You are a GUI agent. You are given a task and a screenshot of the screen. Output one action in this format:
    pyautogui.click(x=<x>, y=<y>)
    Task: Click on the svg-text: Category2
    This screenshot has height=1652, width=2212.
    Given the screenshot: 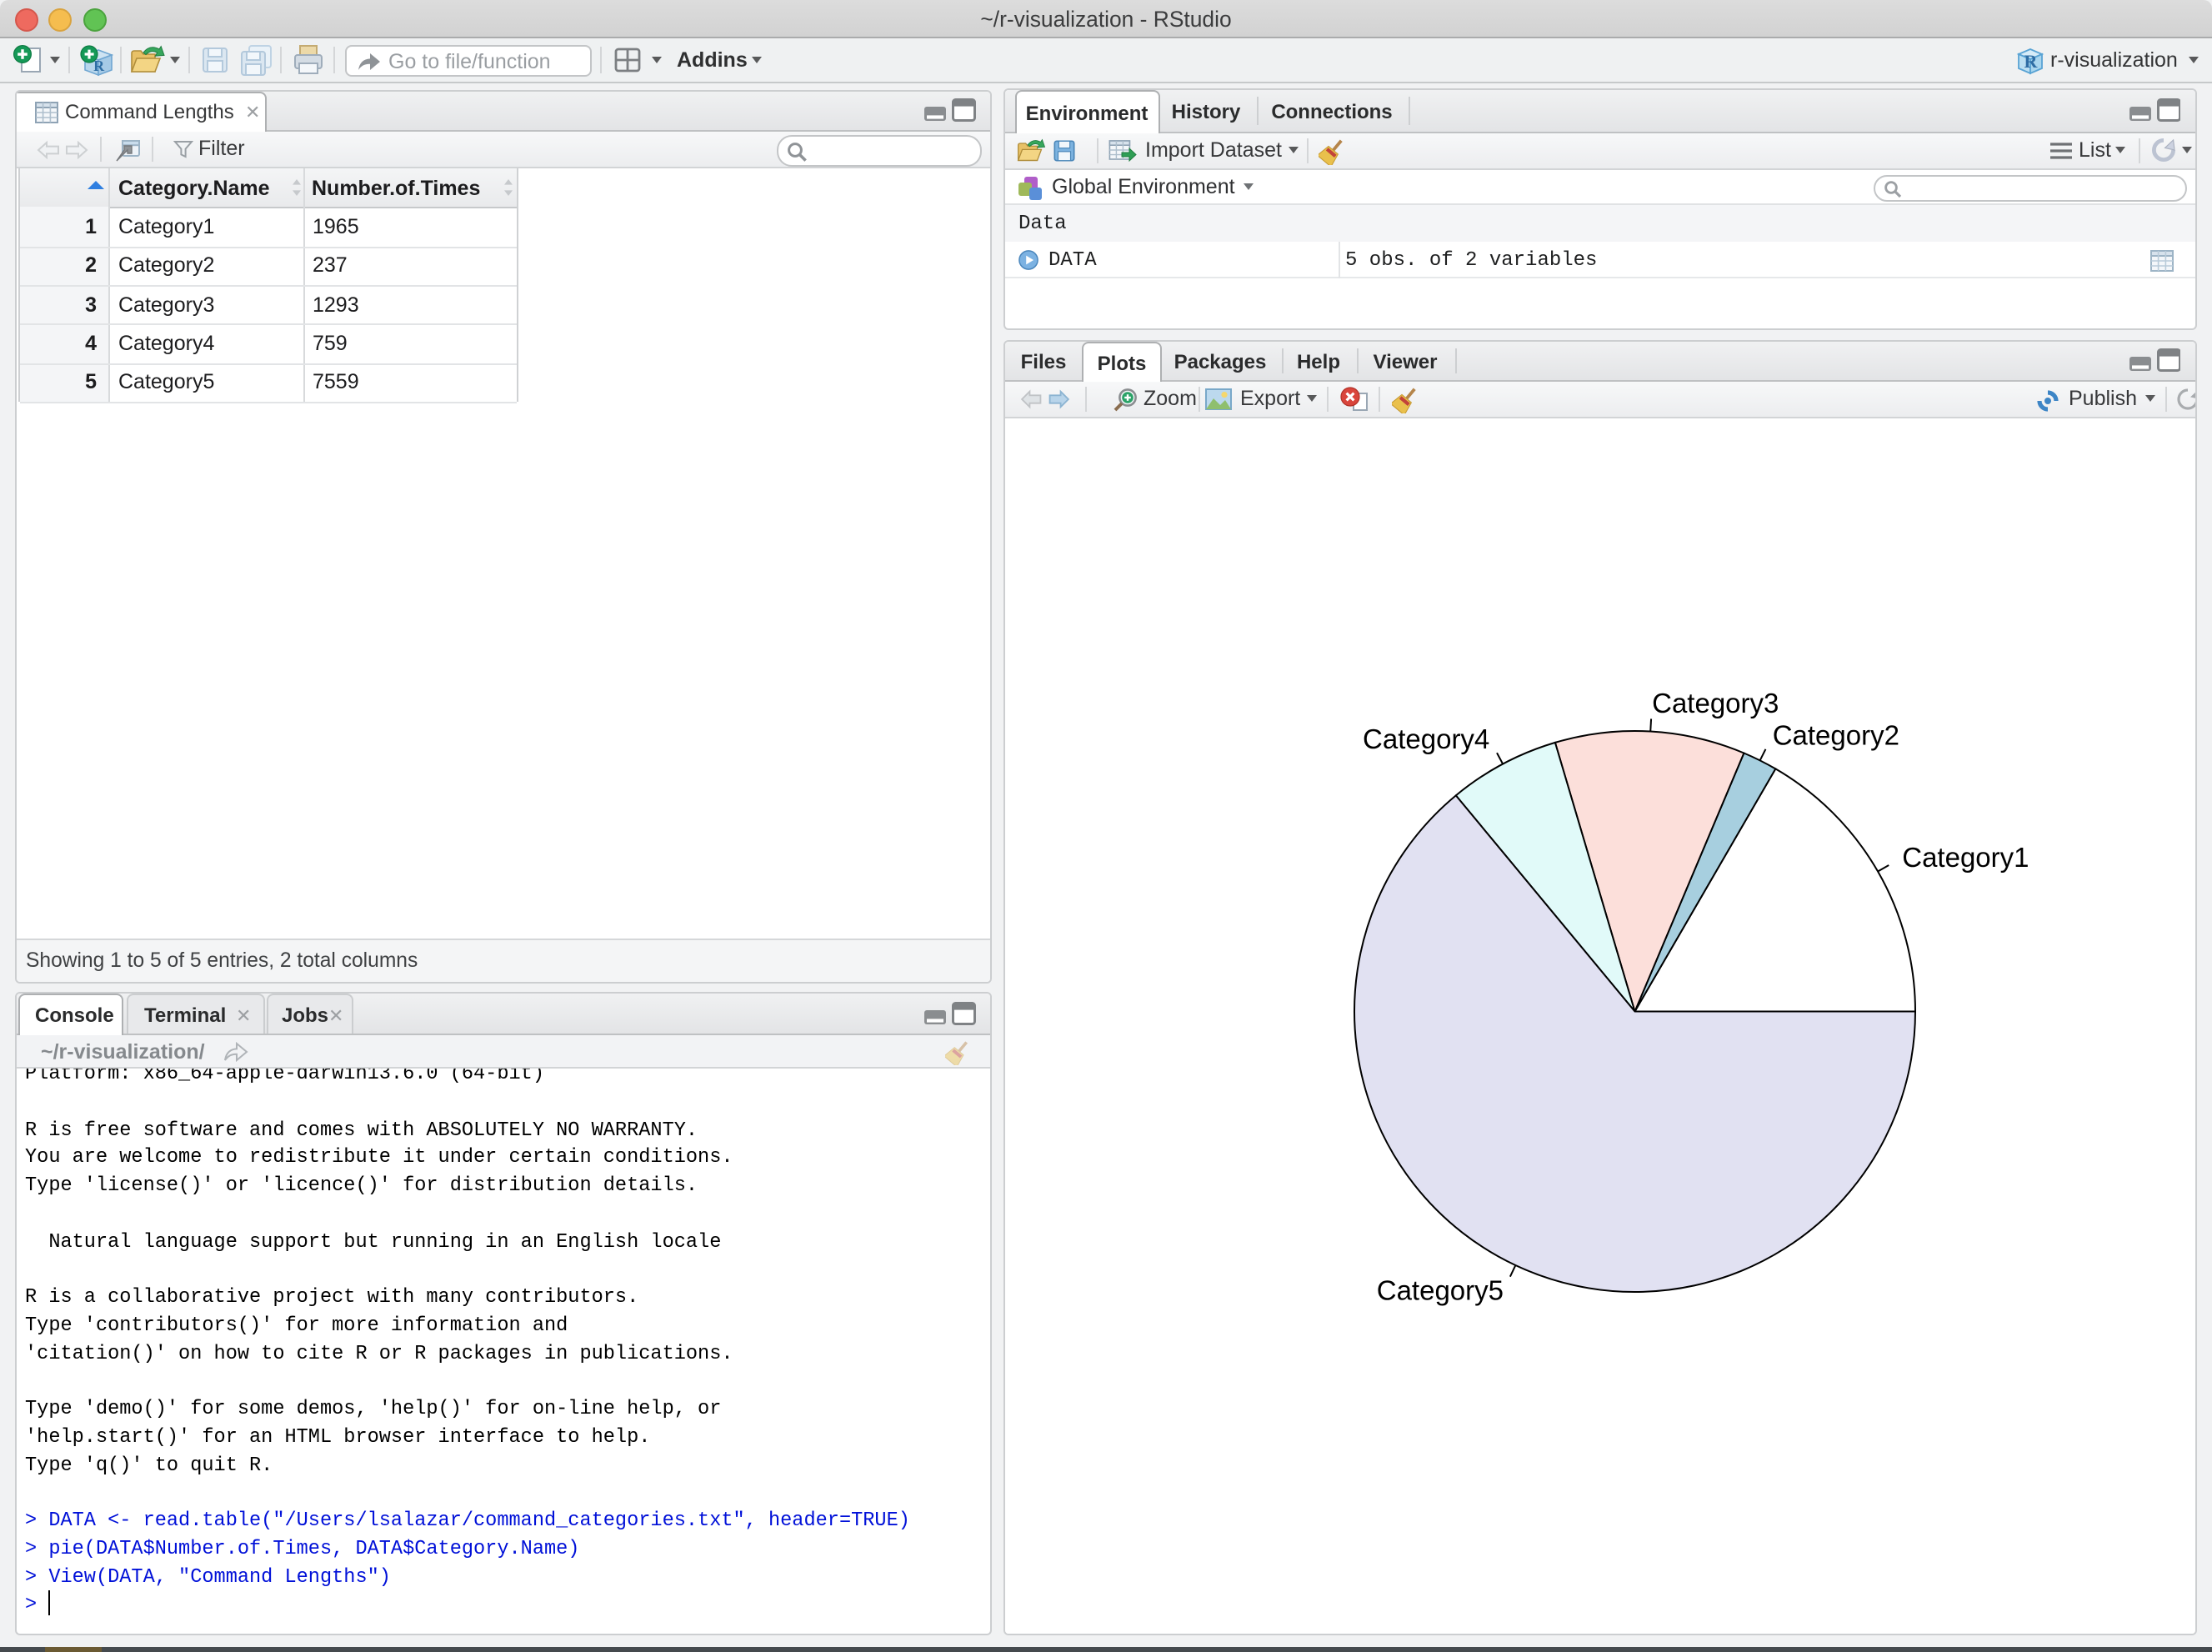 What is the action you would take?
    pyautogui.click(x=1836, y=734)
    